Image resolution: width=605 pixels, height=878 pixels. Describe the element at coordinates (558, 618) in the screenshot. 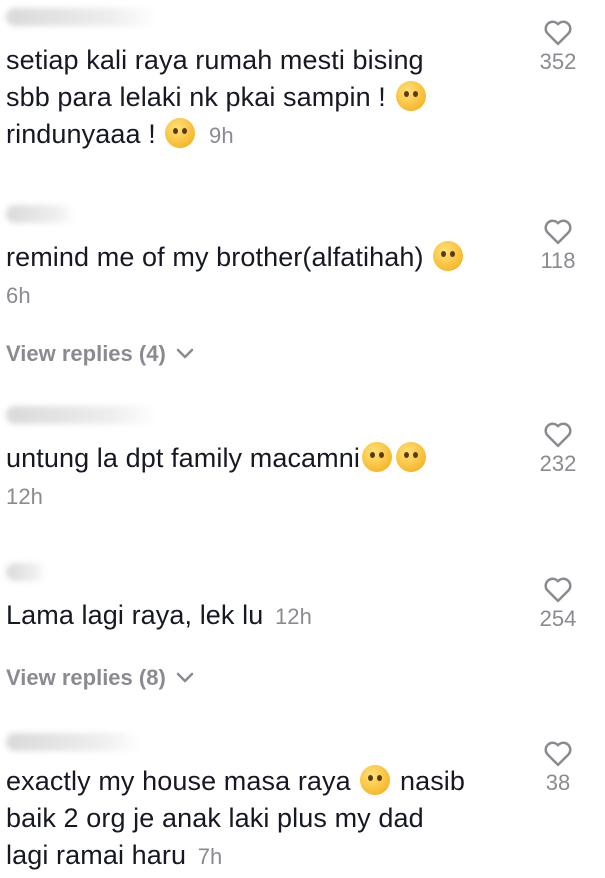

I see `like-count: 254` at that location.